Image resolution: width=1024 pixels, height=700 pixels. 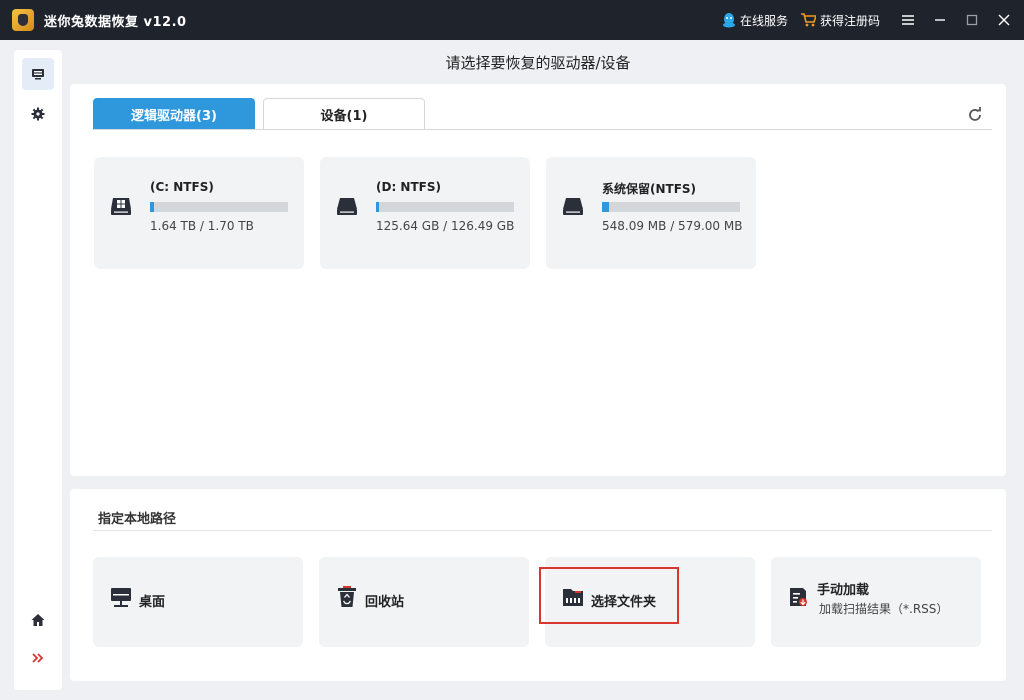 What do you see at coordinates (843, 590) in the screenshot?
I see `location-label: 手动加载` at bounding box center [843, 590].